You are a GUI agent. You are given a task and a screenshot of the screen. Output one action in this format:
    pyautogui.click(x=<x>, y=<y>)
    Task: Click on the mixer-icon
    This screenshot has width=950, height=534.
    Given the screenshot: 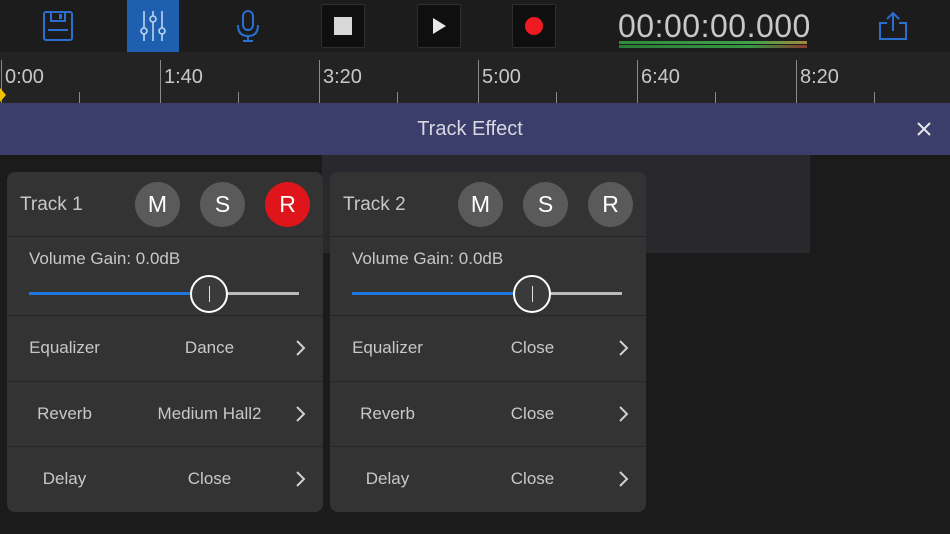 What is the action you would take?
    pyautogui.click(x=153, y=26)
    